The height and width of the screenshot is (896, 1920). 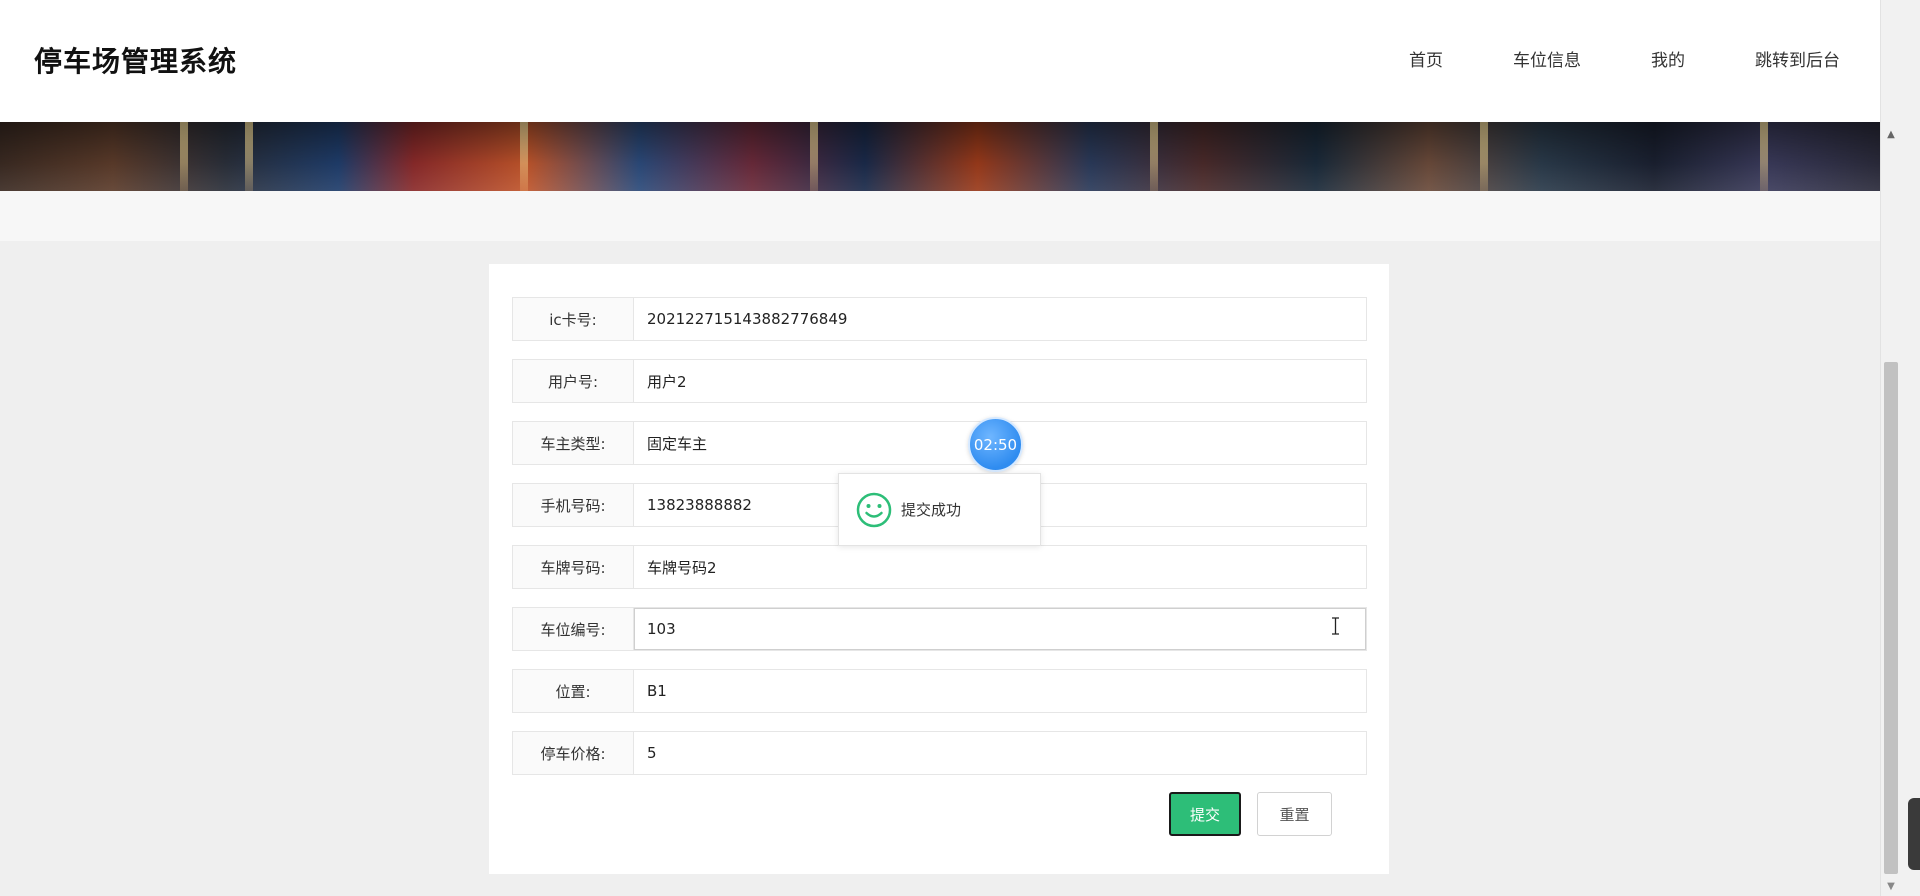 What do you see at coordinates (940, 216) in the screenshot?
I see `banner-strip` at bounding box center [940, 216].